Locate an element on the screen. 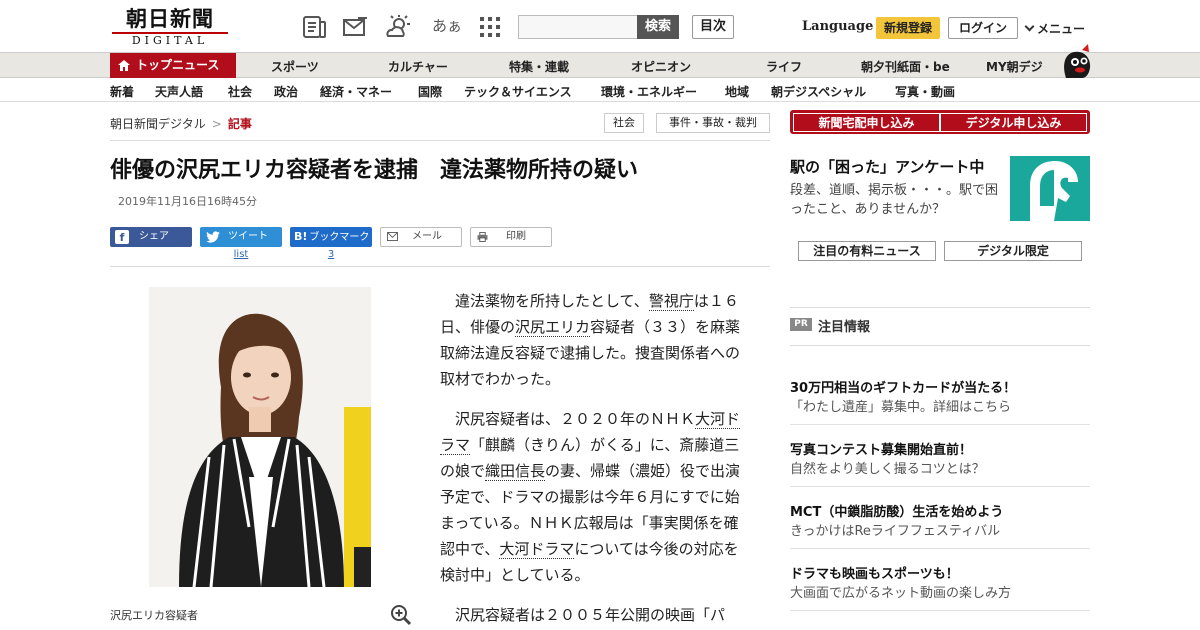  digital-only-button: デジタル限定 is located at coordinates (1013, 251).